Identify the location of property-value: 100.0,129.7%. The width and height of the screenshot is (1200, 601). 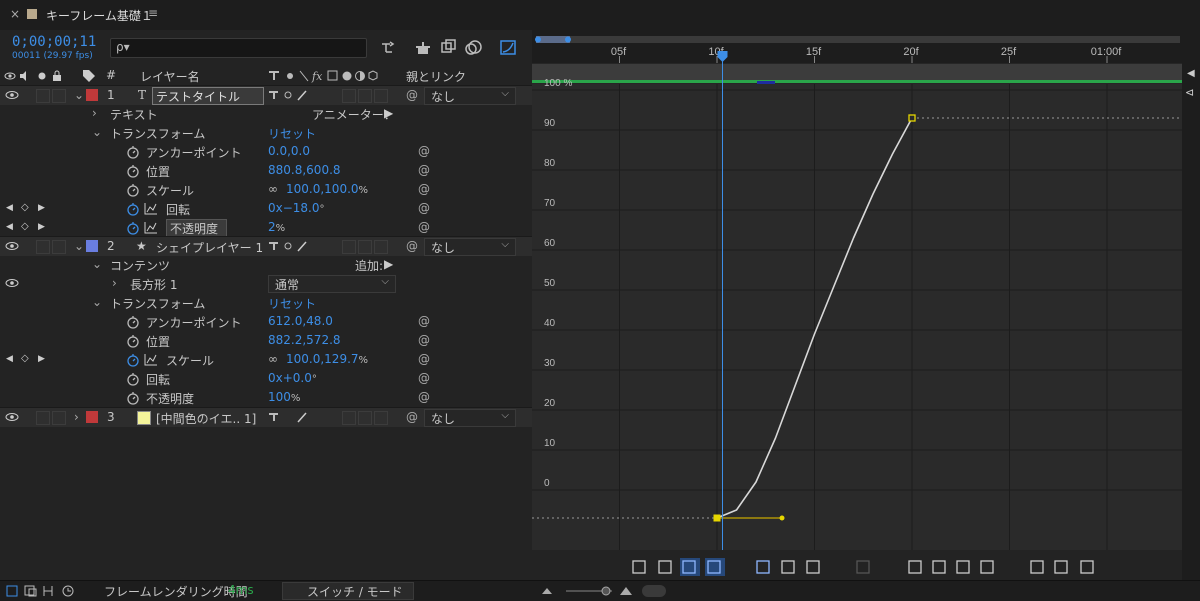
(327, 359).